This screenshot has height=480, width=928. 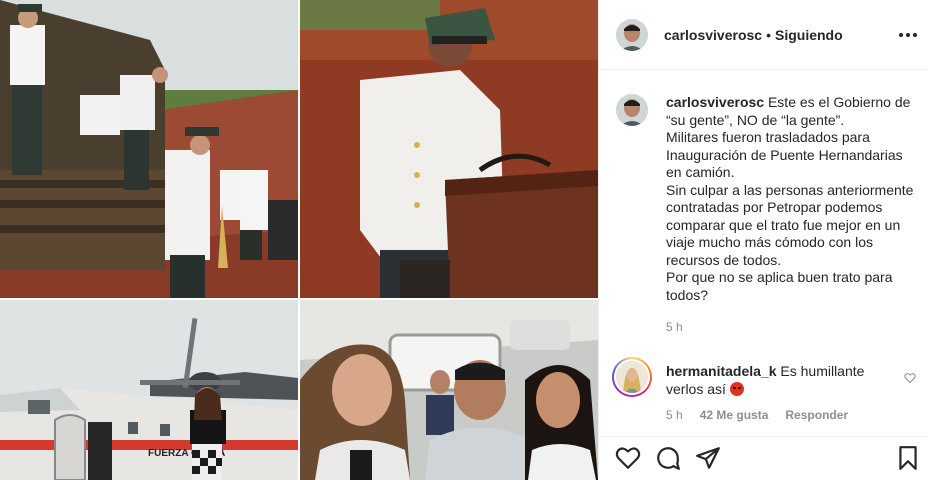 I want to click on more-options-icon, so click(x=908, y=35).